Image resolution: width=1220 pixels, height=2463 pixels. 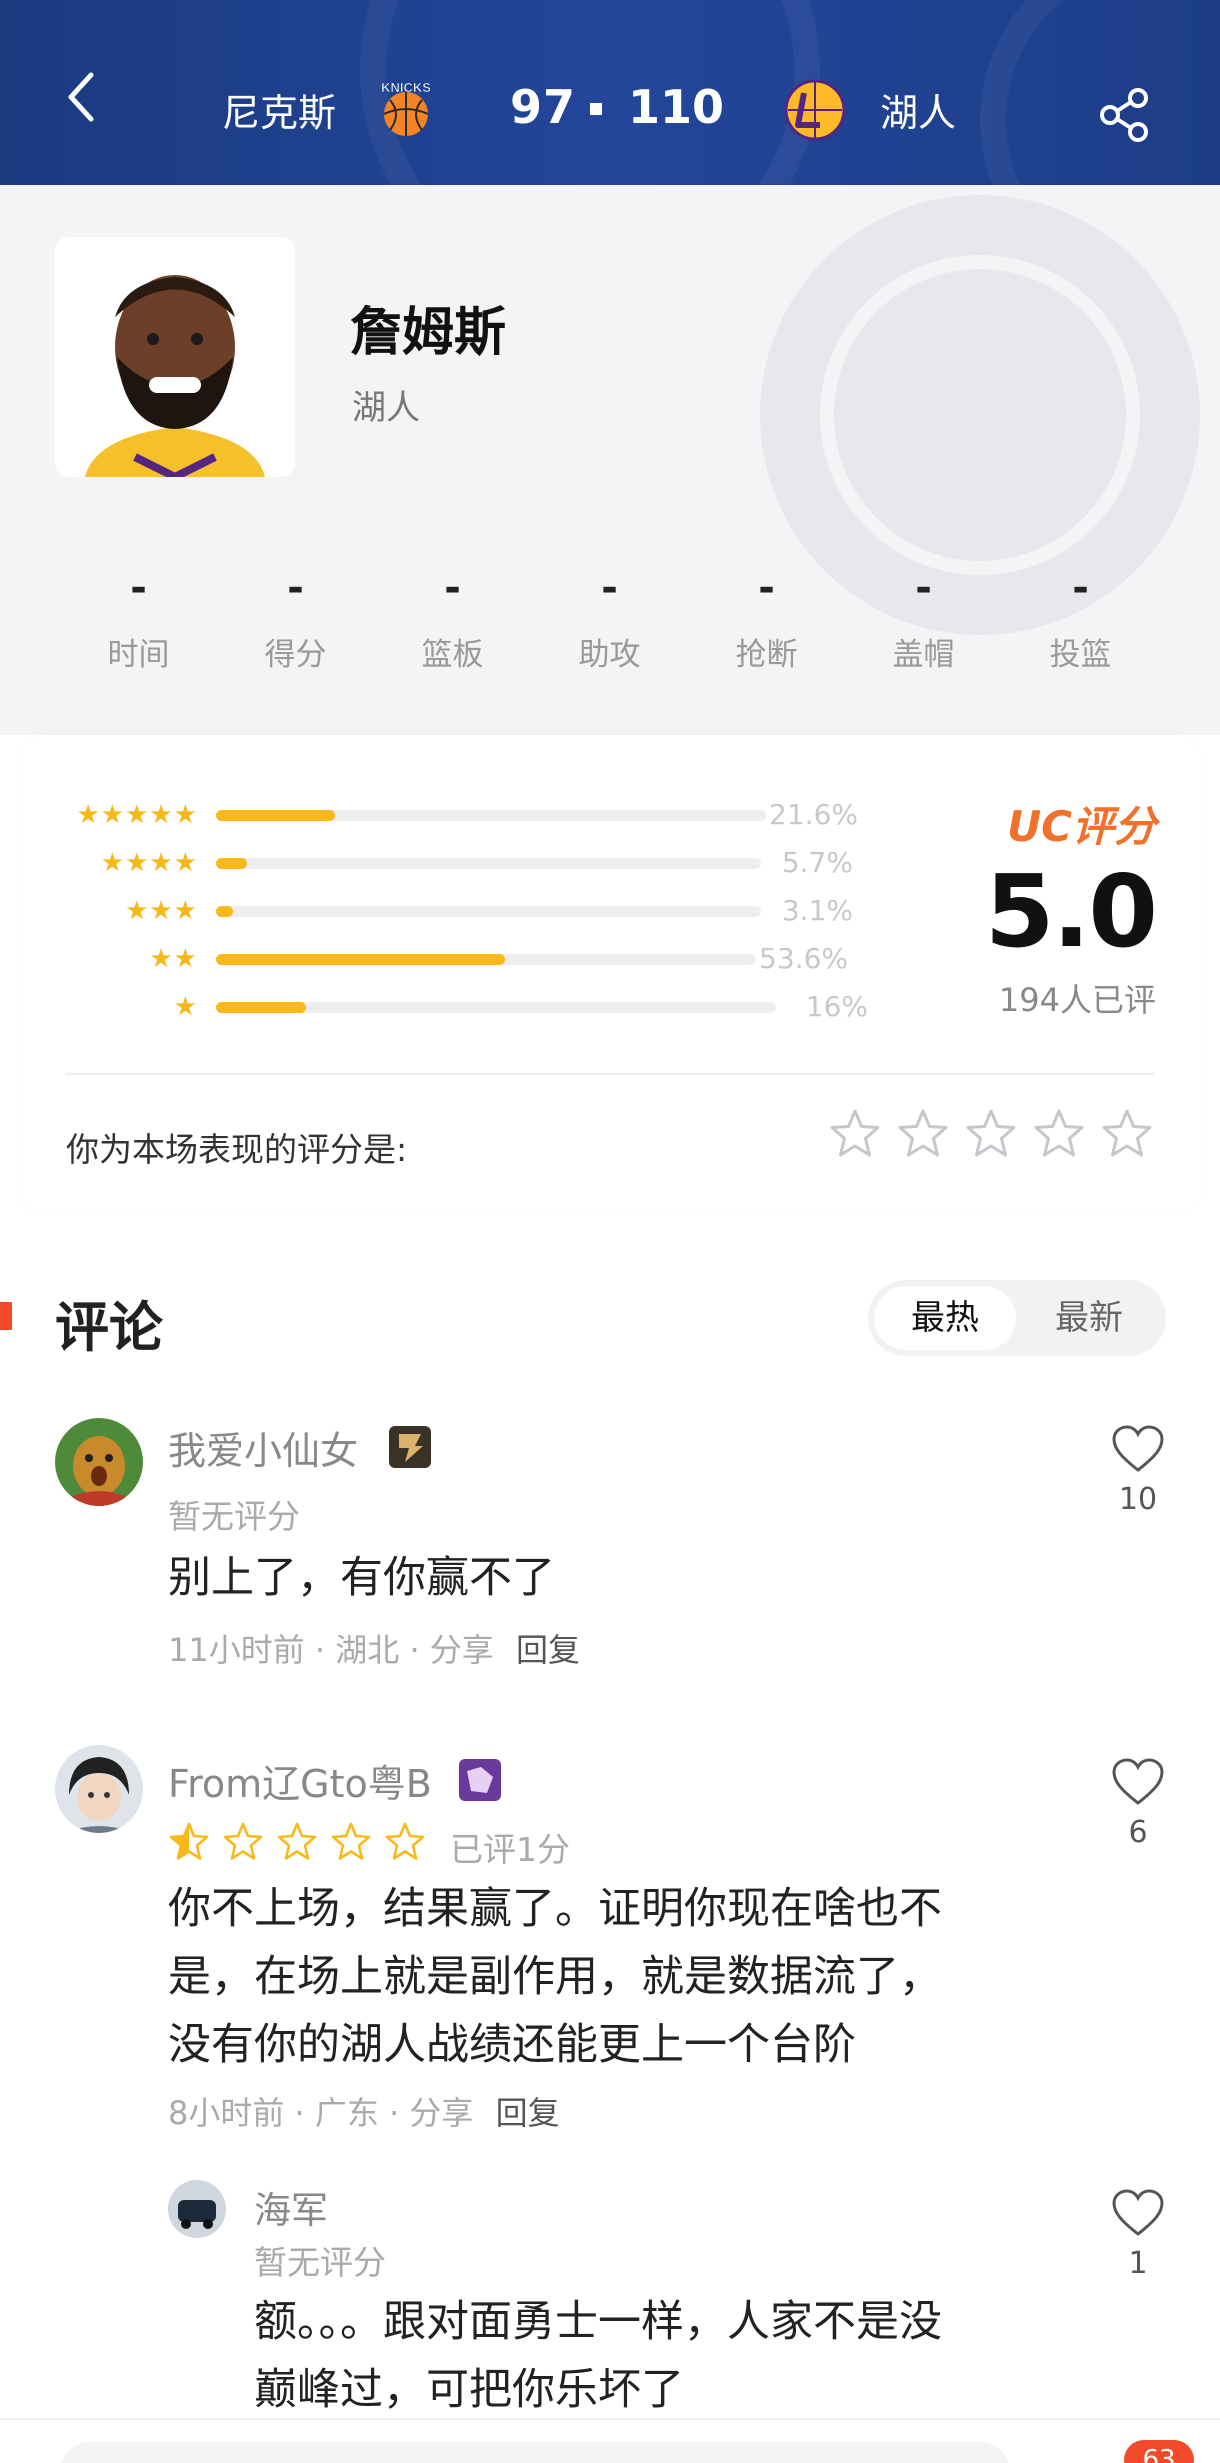 I want to click on rating-row: ★★★★ 5.7%, so click(x=435, y=862).